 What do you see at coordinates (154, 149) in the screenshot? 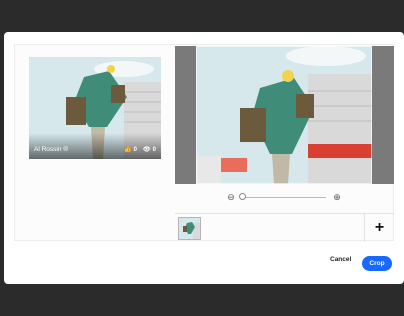
I see `views-count: 0` at bounding box center [154, 149].